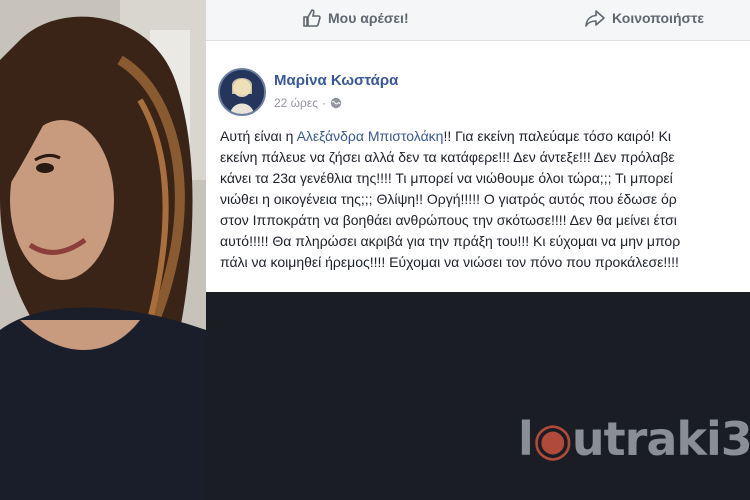  I want to click on avatar, so click(242, 92).